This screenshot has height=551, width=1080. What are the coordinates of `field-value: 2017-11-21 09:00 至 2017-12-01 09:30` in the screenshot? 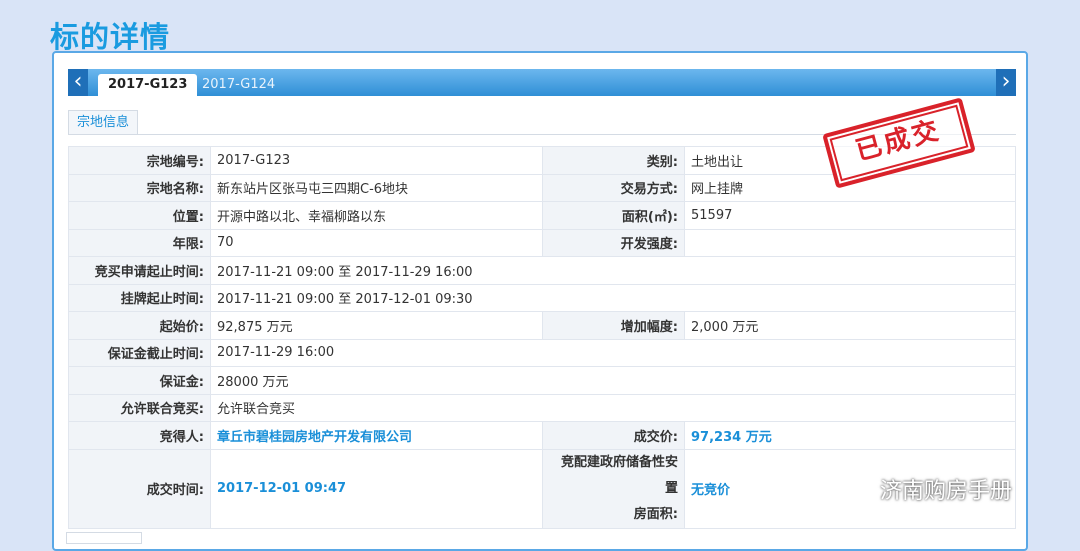 It's located at (613, 297).